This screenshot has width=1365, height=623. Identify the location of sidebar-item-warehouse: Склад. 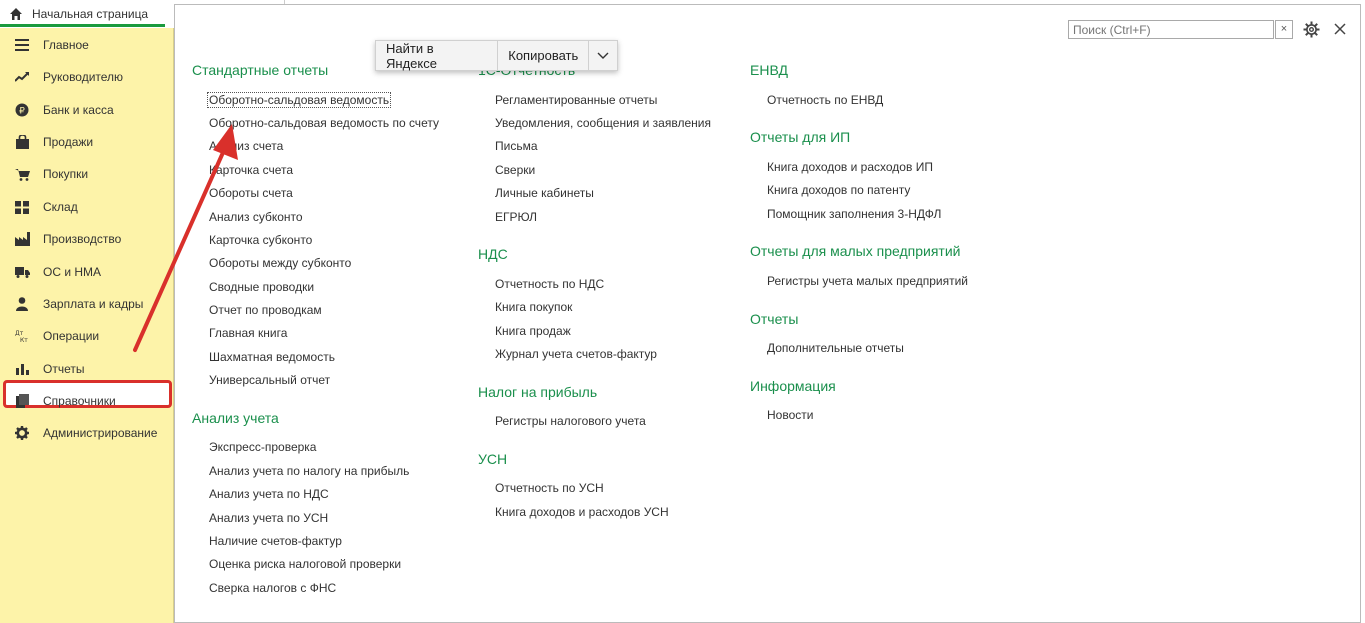
(86, 207).